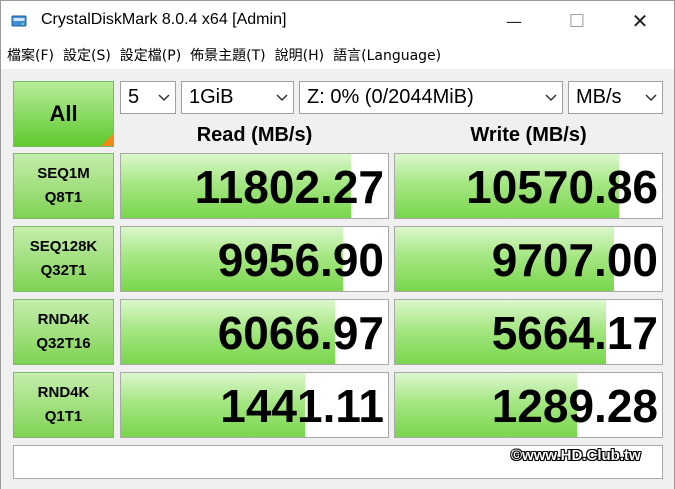 This screenshot has height=489, width=675. I want to click on write-value: 5664.17, so click(574, 333).